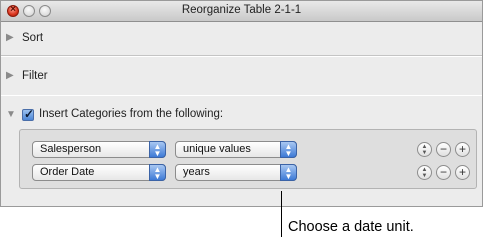 The height and width of the screenshot is (240, 483). What do you see at coordinates (99, 172) in the screenshot?
I see `column-popup-row-2: Order Date ▲ ▼` at bounding box center [99, 172].